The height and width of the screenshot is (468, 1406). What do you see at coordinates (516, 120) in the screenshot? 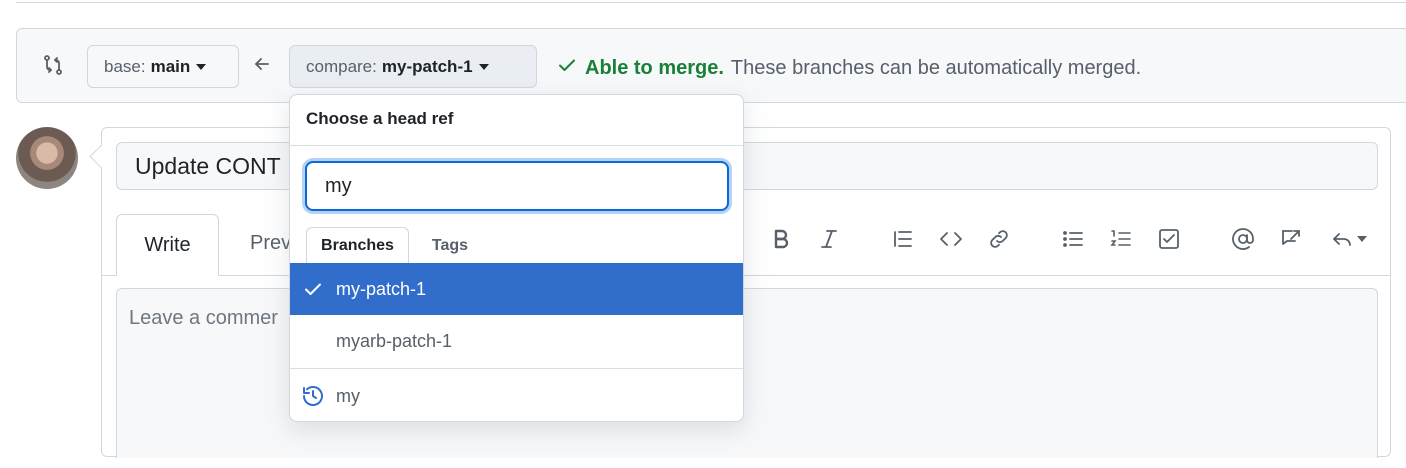
I see `dropdown-header: Choose a head ref` at bounding box center [516, 120].